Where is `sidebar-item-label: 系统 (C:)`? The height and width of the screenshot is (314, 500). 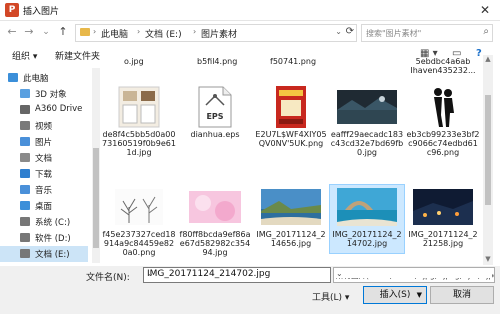 sidebar-item-label: 系统 (C:) is located at coordinates (53, 223).